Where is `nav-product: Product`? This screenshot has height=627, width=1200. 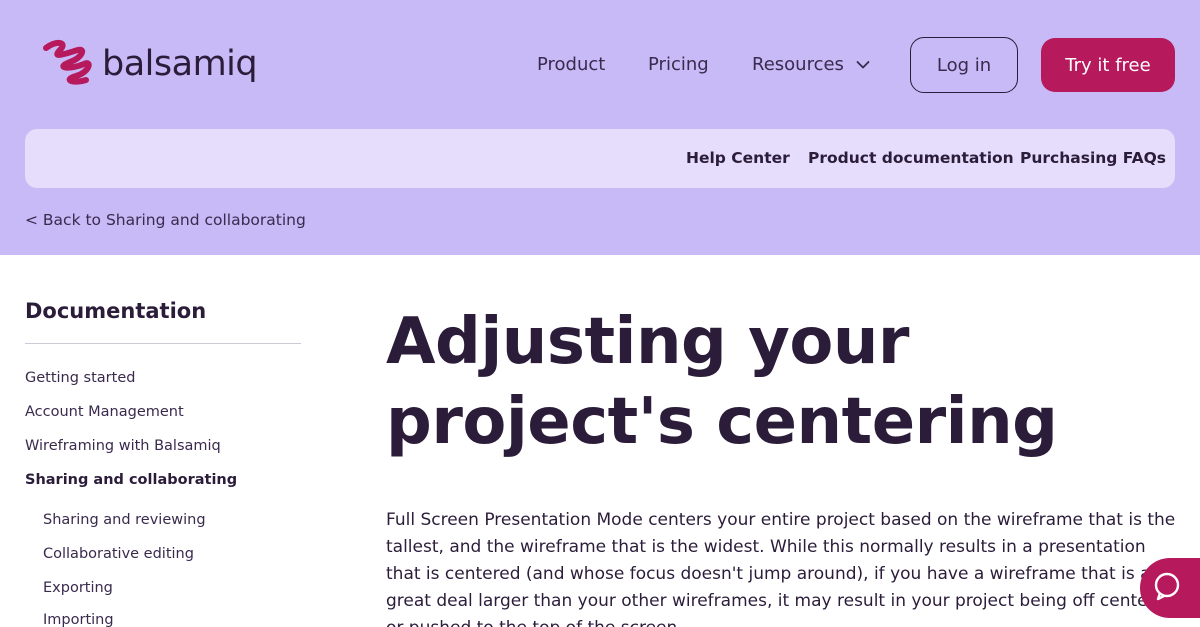
nav-product: Product is located at coordinates (571, 64).